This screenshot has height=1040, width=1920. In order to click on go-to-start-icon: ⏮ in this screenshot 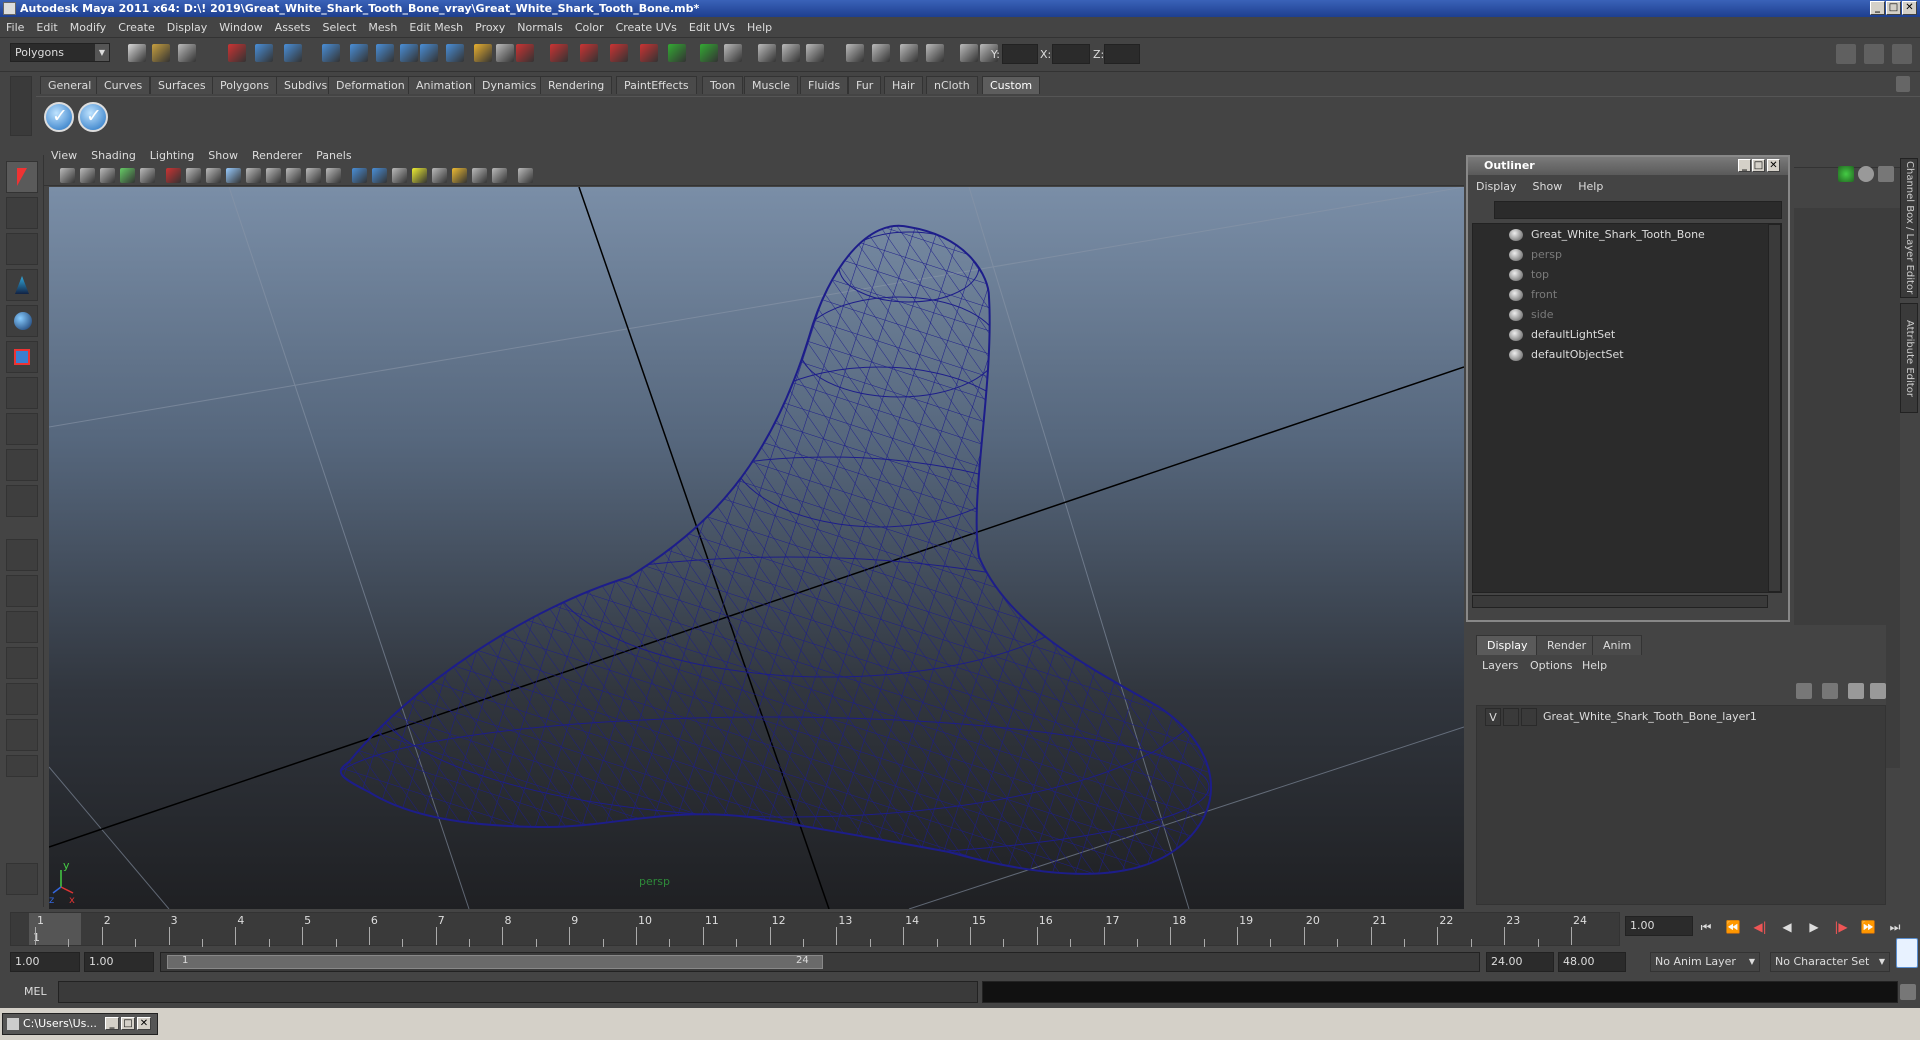, I will do `click(1706, 927)`.